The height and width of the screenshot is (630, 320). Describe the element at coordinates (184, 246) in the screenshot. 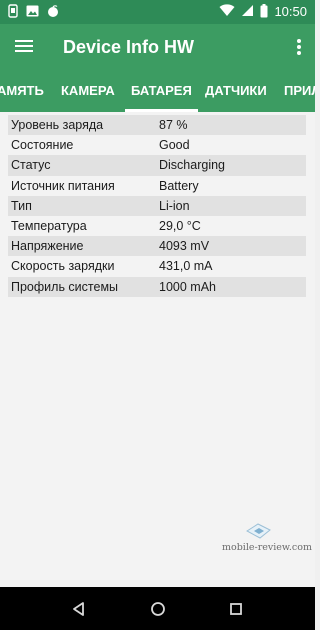

I see `row-value: 4093 mV` at that location.